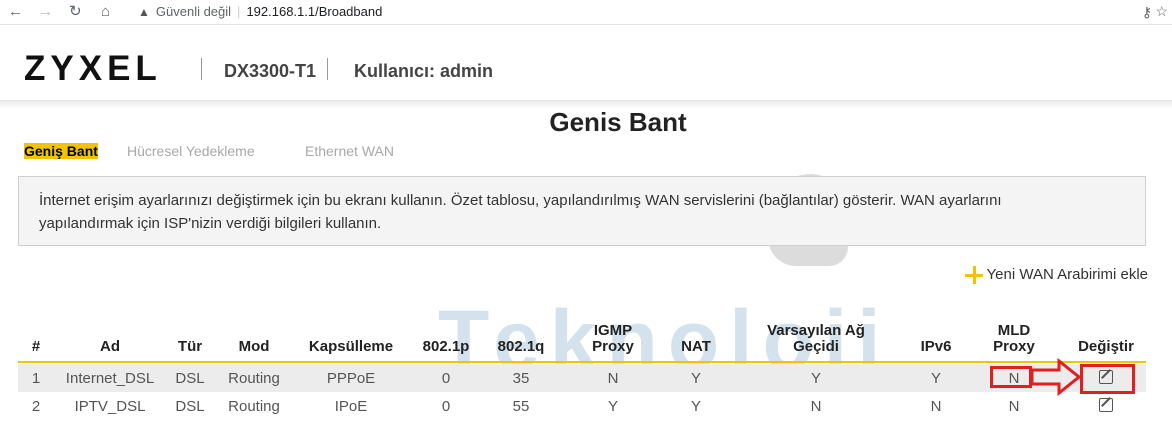  I want to click on col-mld-line1: MLD, so click(1014, 330).